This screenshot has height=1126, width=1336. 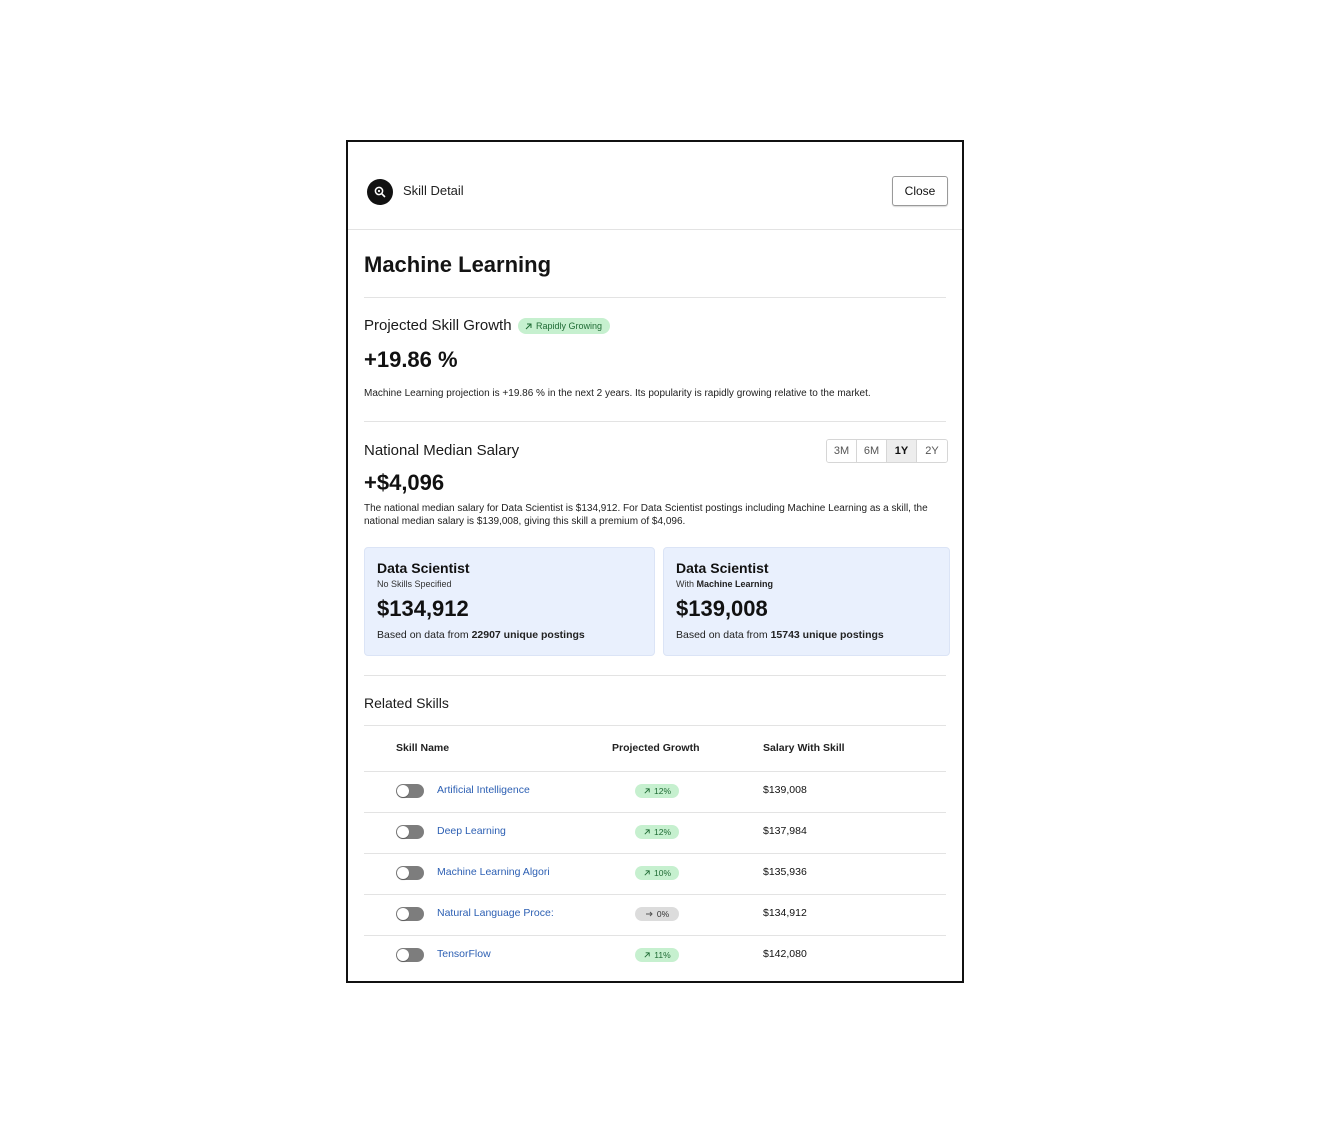 I want to click on salary-value: $139,008, so click(x=785, y=790).